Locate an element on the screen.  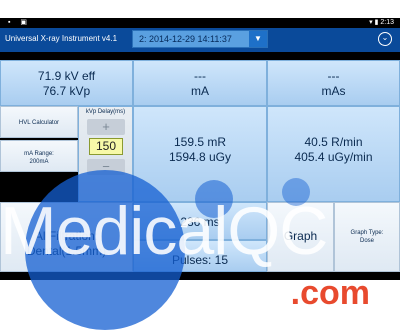
overflow-menu-icon: ⌄ is located at coordinates (385, 39).